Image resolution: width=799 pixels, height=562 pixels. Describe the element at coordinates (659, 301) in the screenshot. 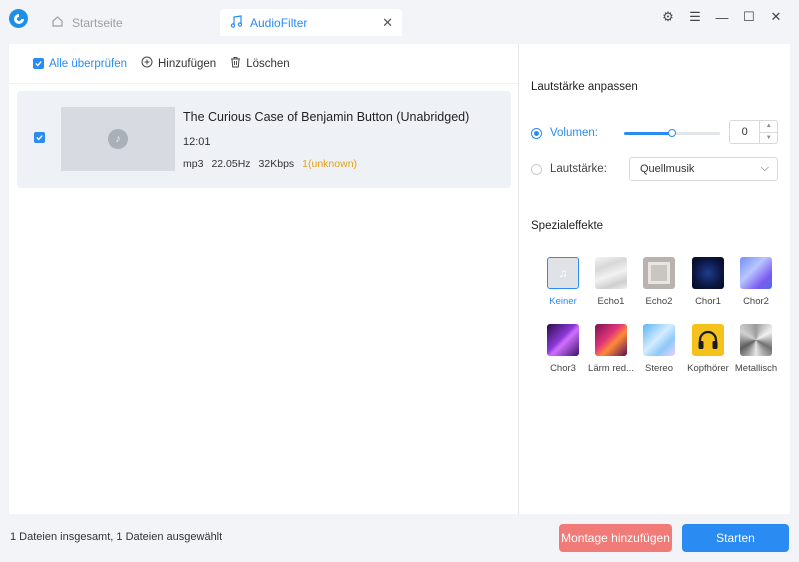

I see `effect-label: Echo2` at that location.